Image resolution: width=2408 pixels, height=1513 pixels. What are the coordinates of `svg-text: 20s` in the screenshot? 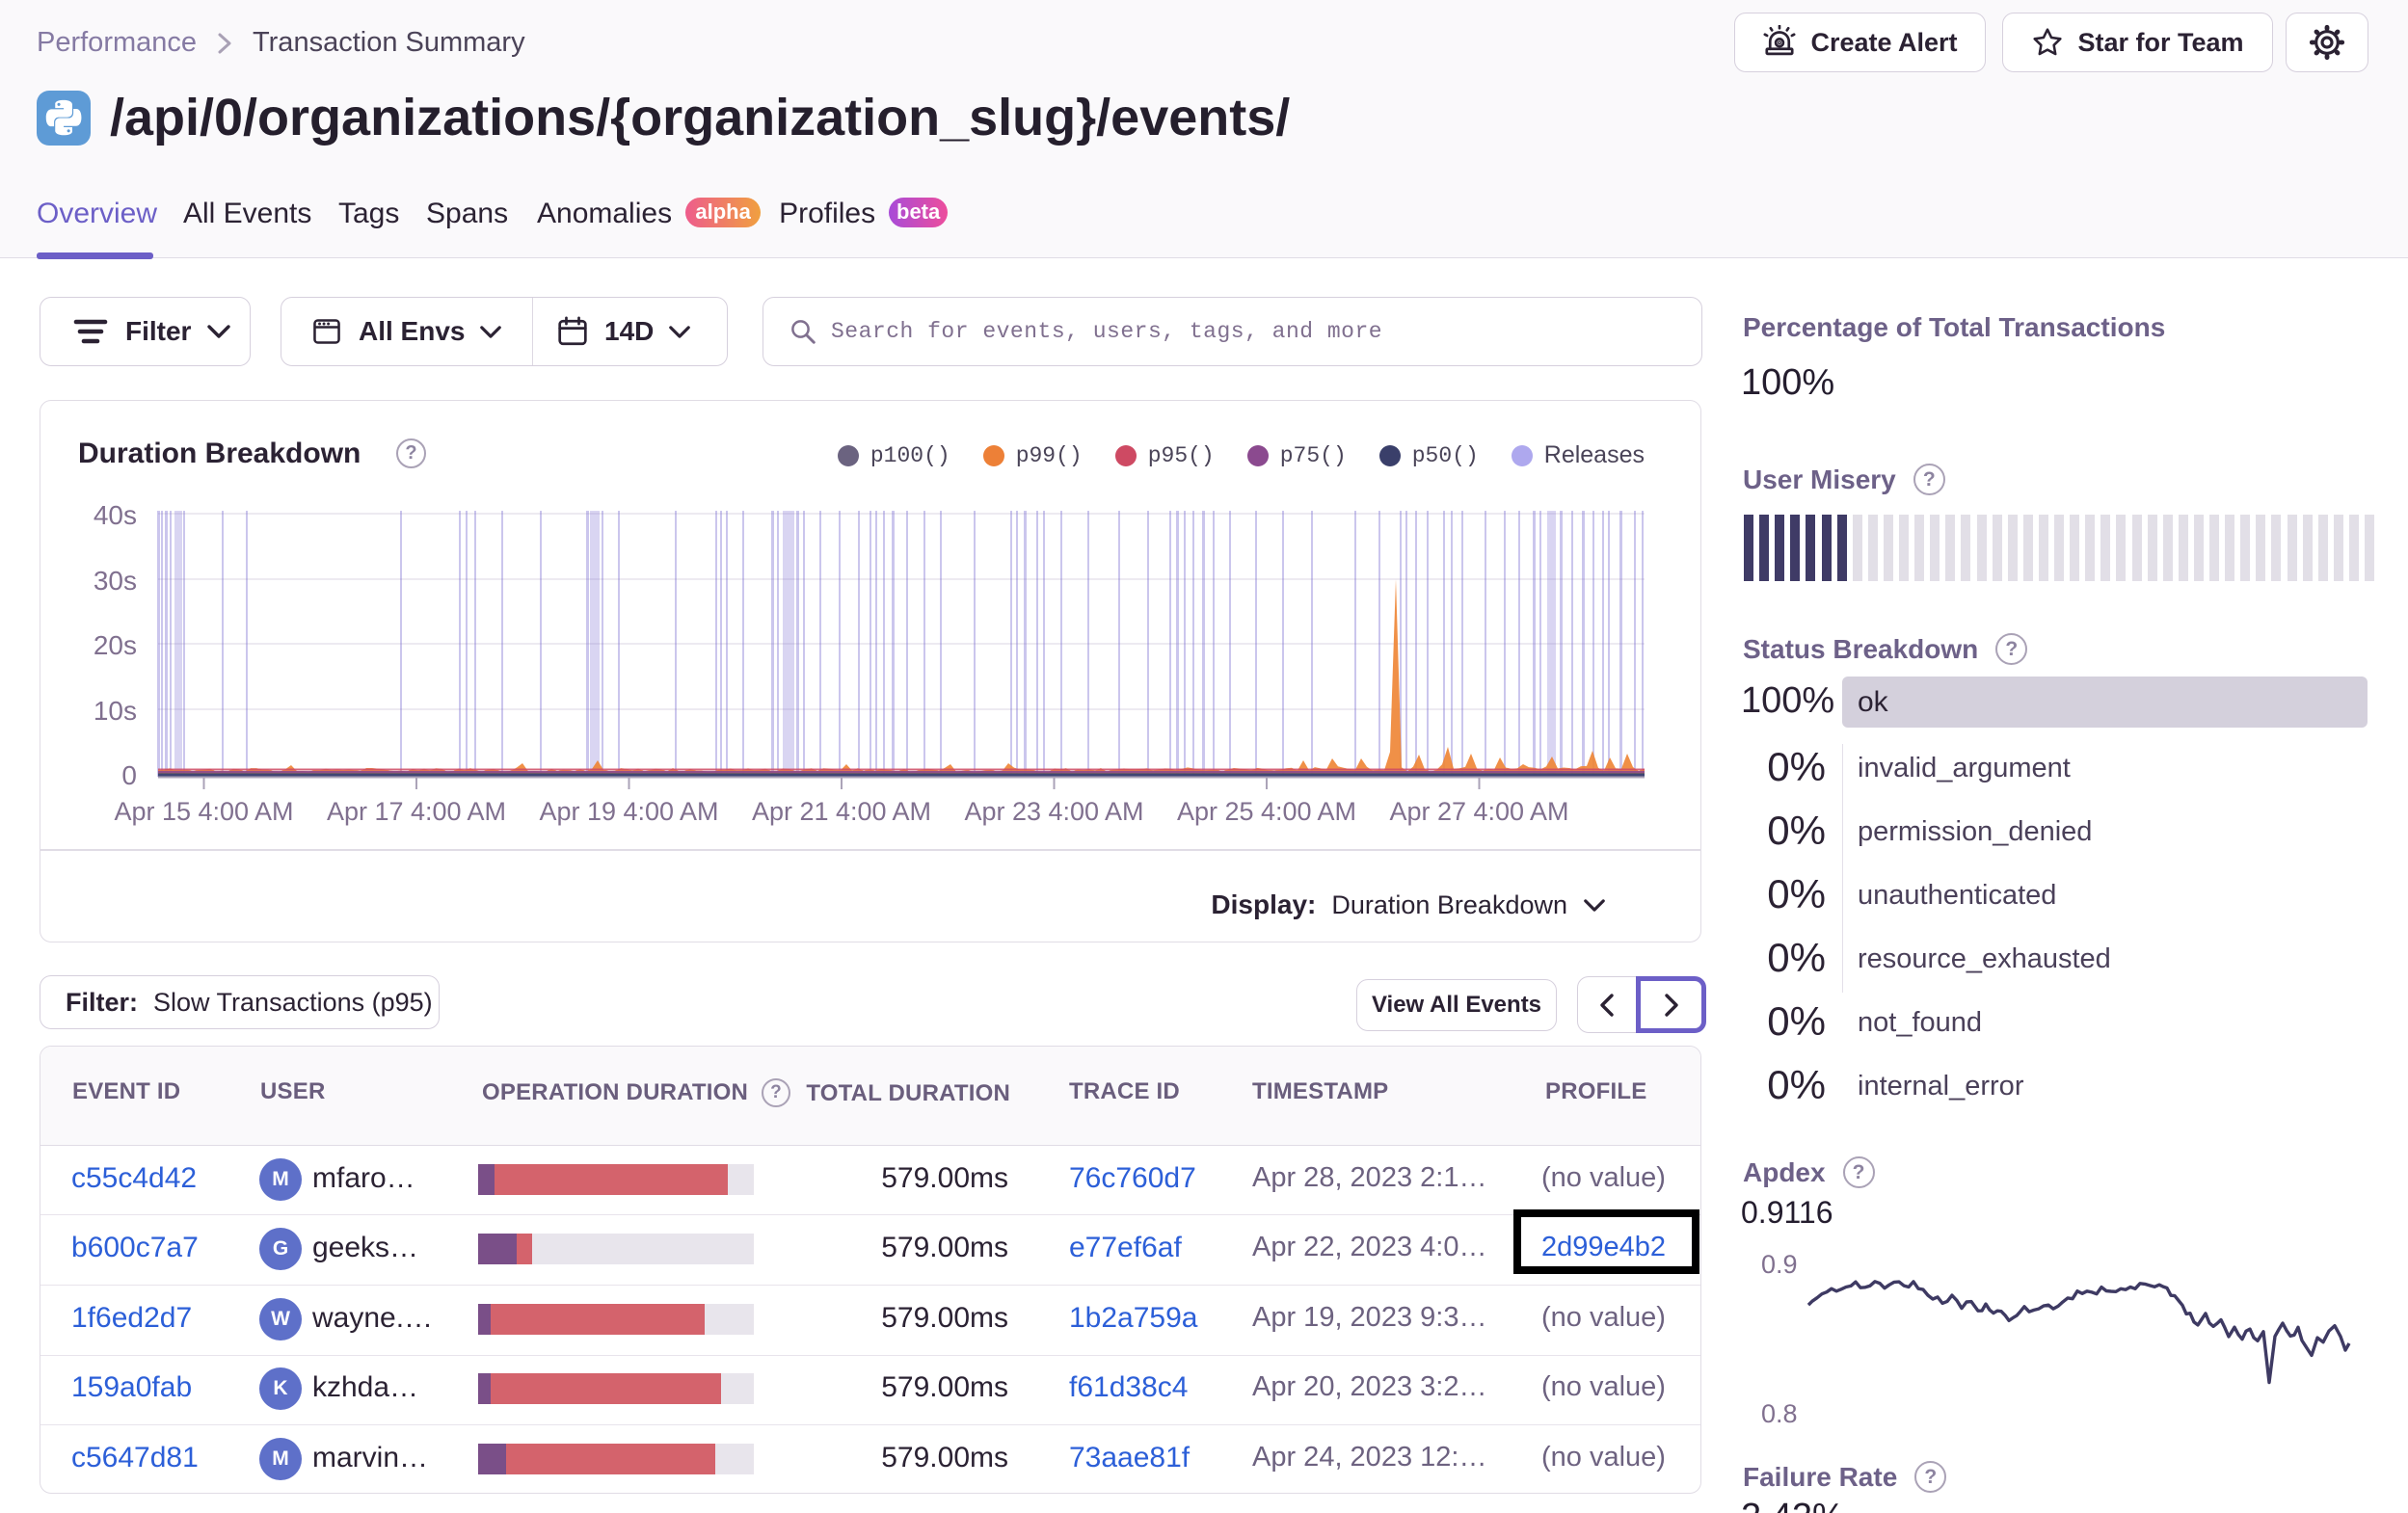 It's located at (115, 645).